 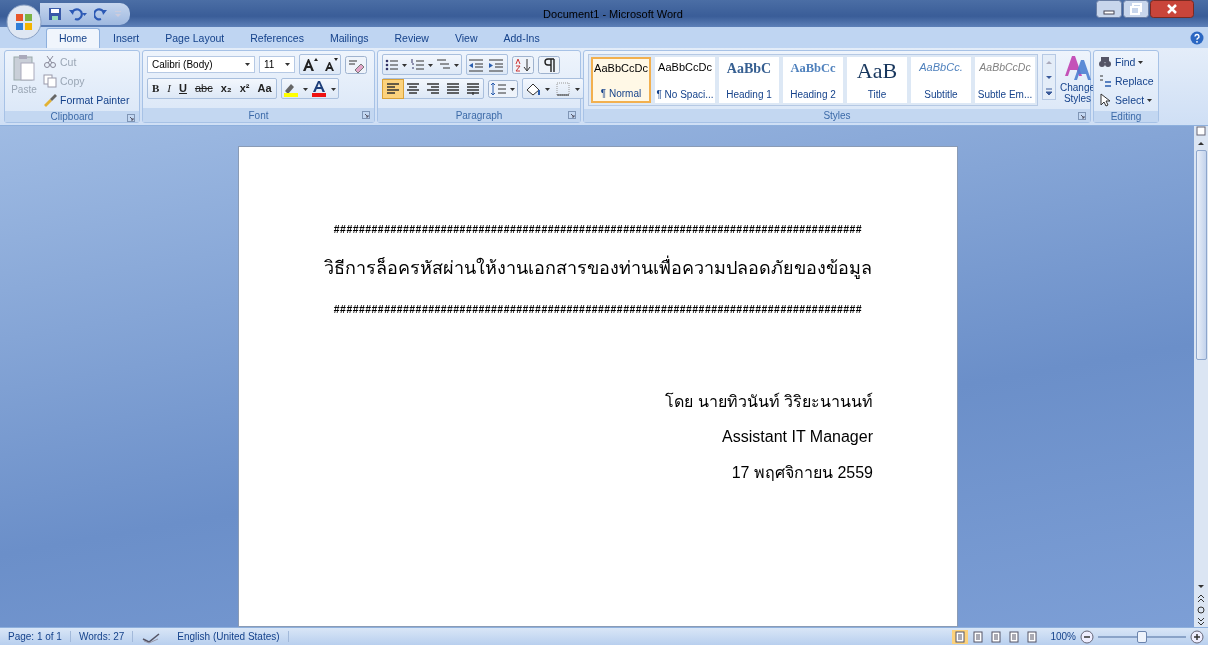 I want to click on minimize-button, so click(x=1109, y=9).